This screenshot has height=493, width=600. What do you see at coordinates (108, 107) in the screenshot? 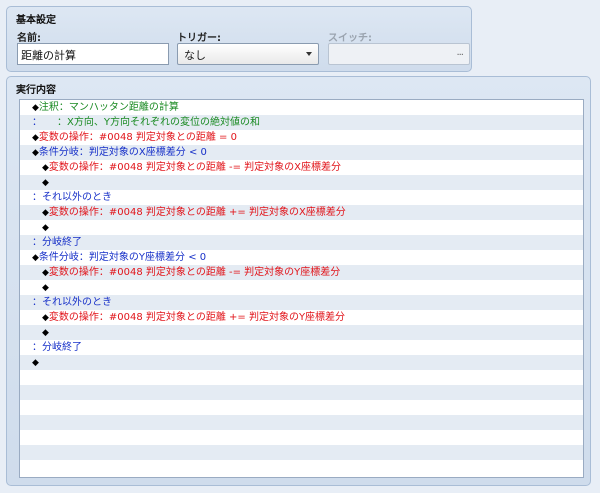
I see `command-text: 注釈：マンハッタン距離の計算` at bounding box center [108, 107].